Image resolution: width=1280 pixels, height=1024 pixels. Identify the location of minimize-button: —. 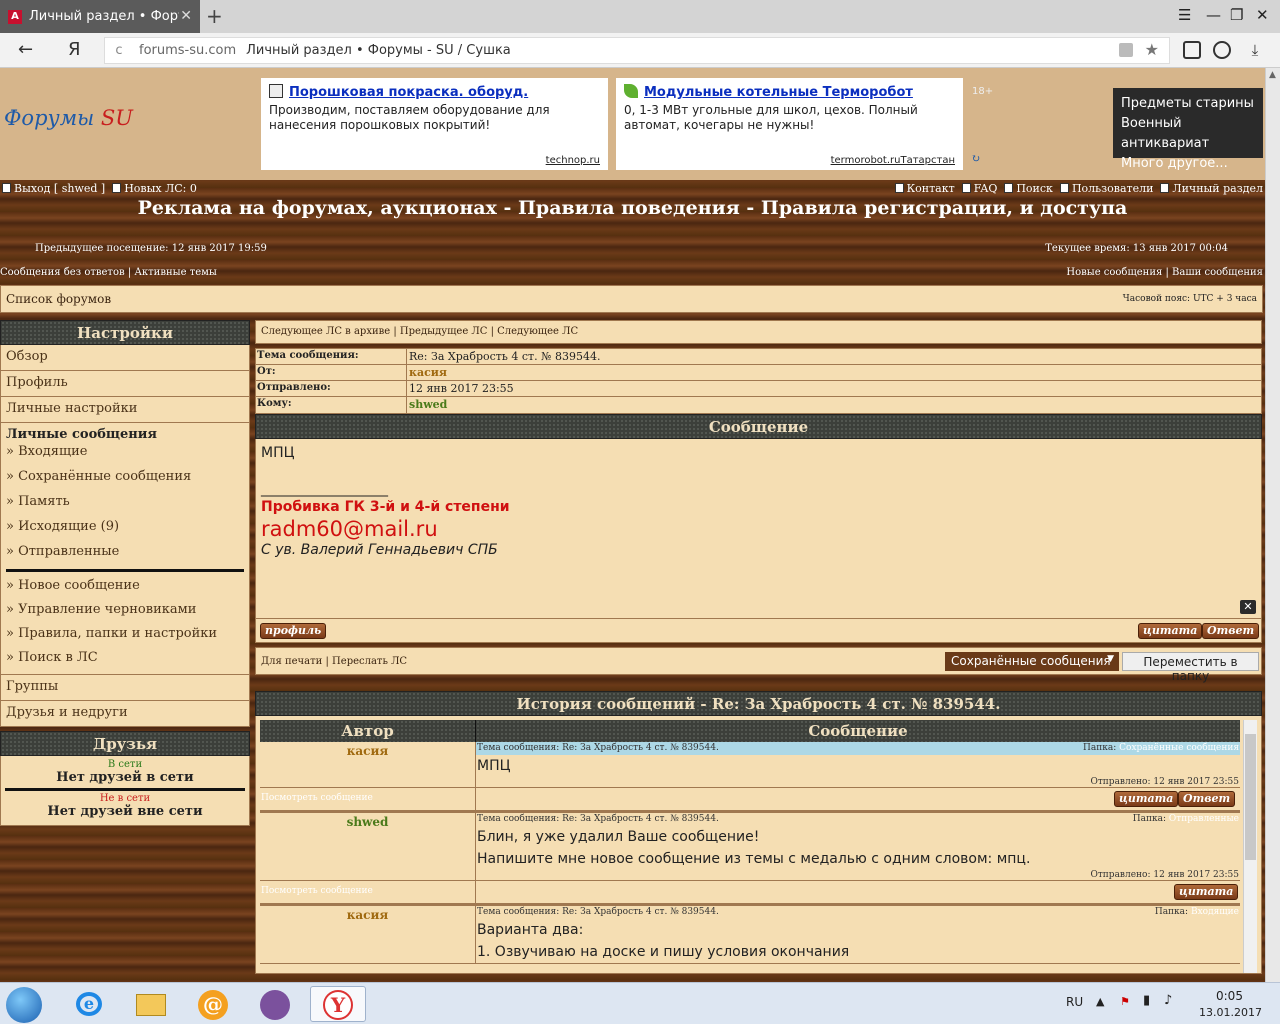
(1213, 15).